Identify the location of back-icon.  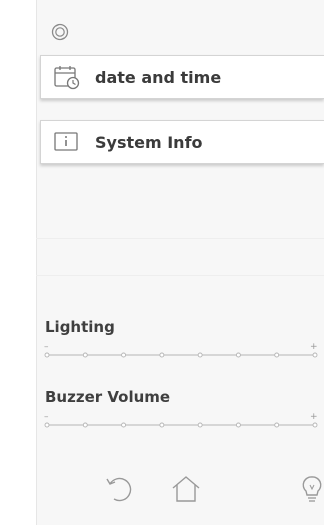
(120, 489).